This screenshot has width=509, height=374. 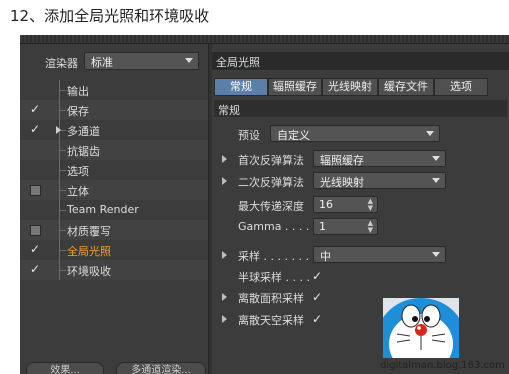 I want to click on renderer-select: 标准, so click(x=141, y=61).